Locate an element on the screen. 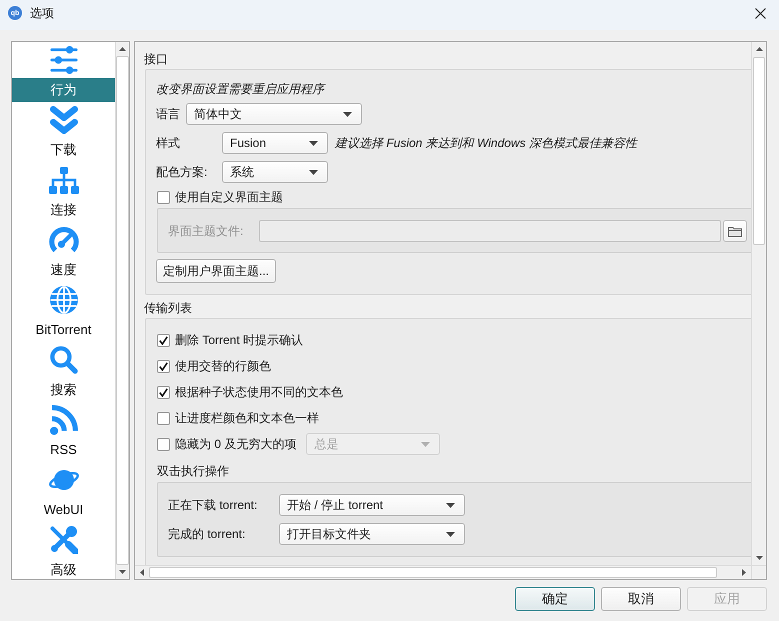  cancel-button: 取消 is located at coordinates (641, 599).